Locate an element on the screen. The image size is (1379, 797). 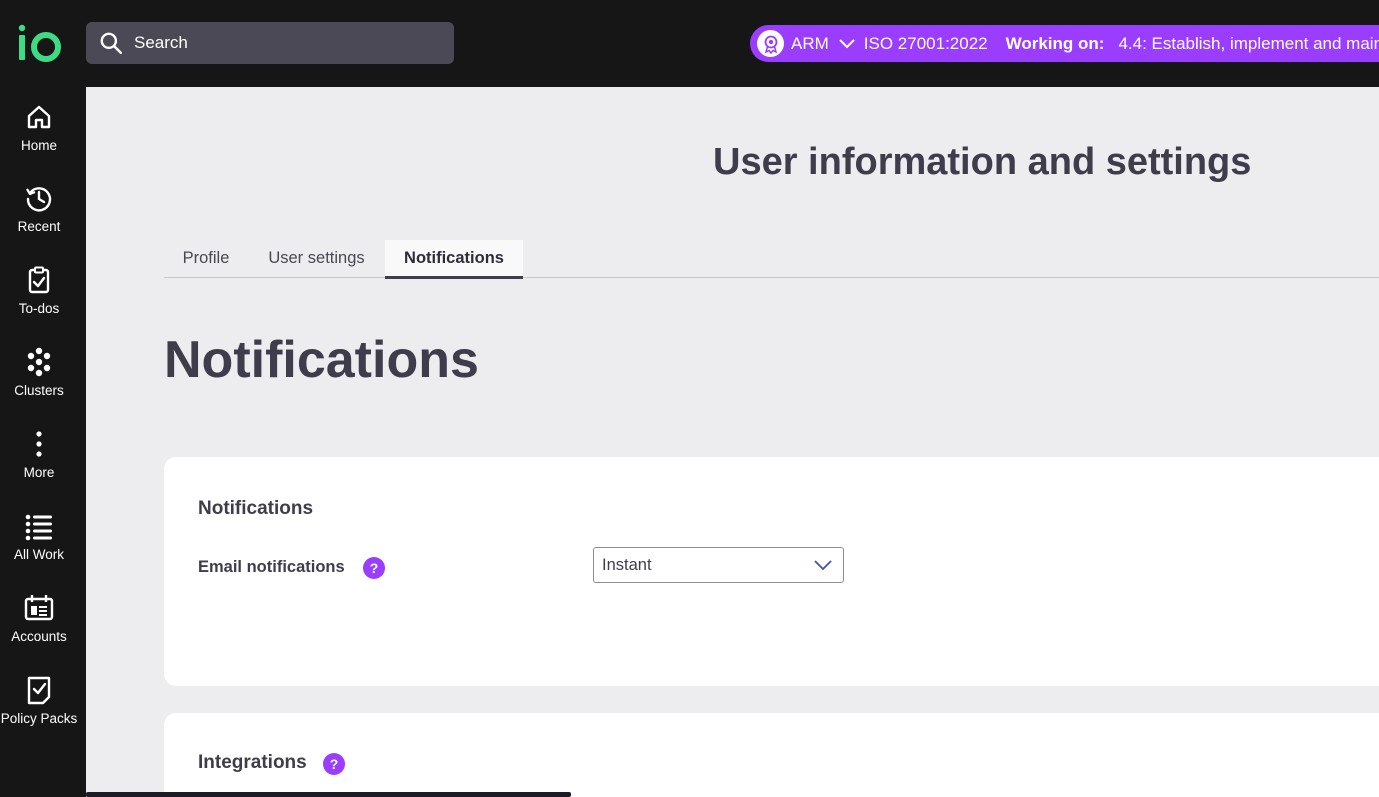
settings-tabs: Profile User settings Notifications is located at coordinates (771, 259).